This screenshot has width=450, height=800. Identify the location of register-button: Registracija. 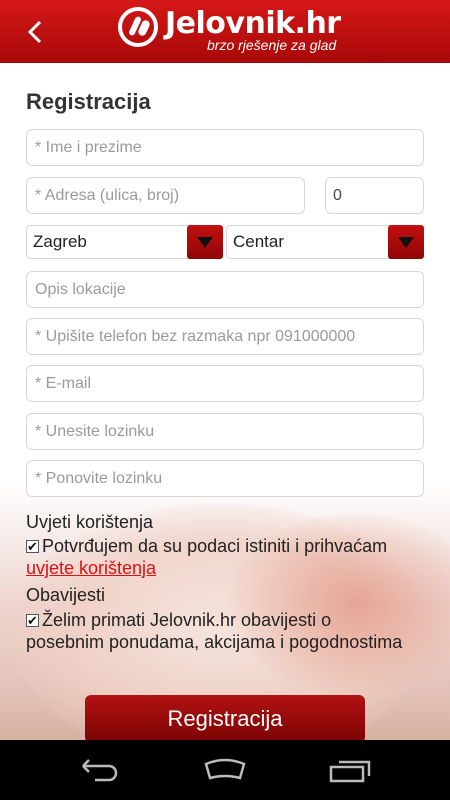
(225, 717).